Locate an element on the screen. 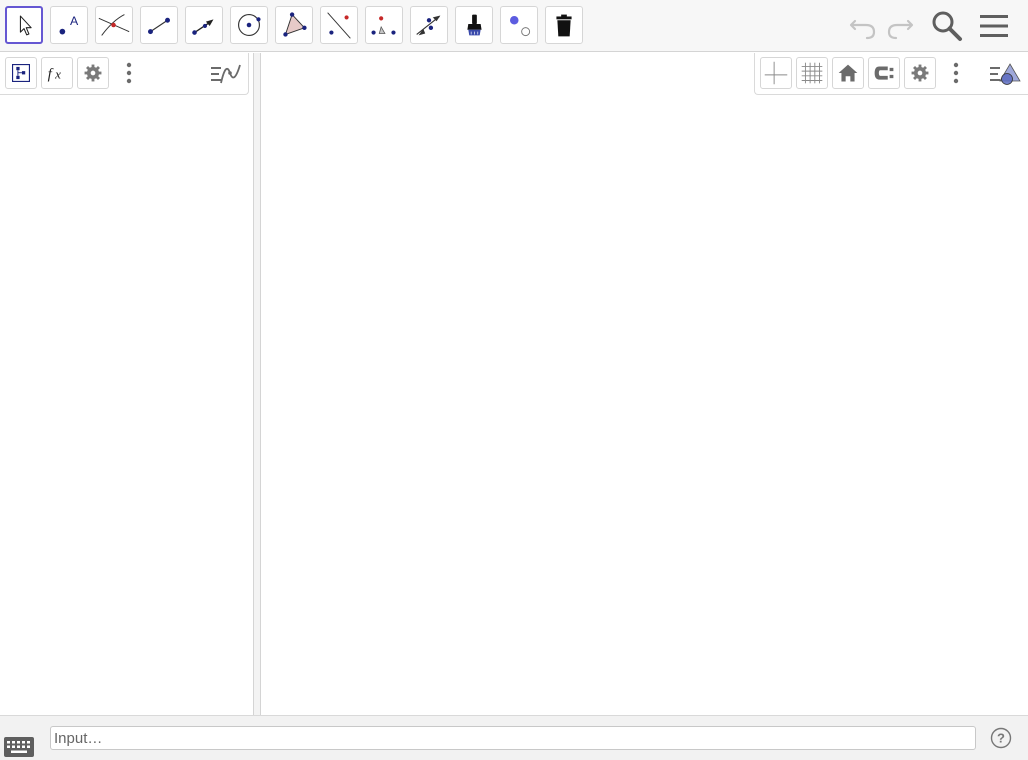  algebra-more-button is located at coordinates (129, 74).